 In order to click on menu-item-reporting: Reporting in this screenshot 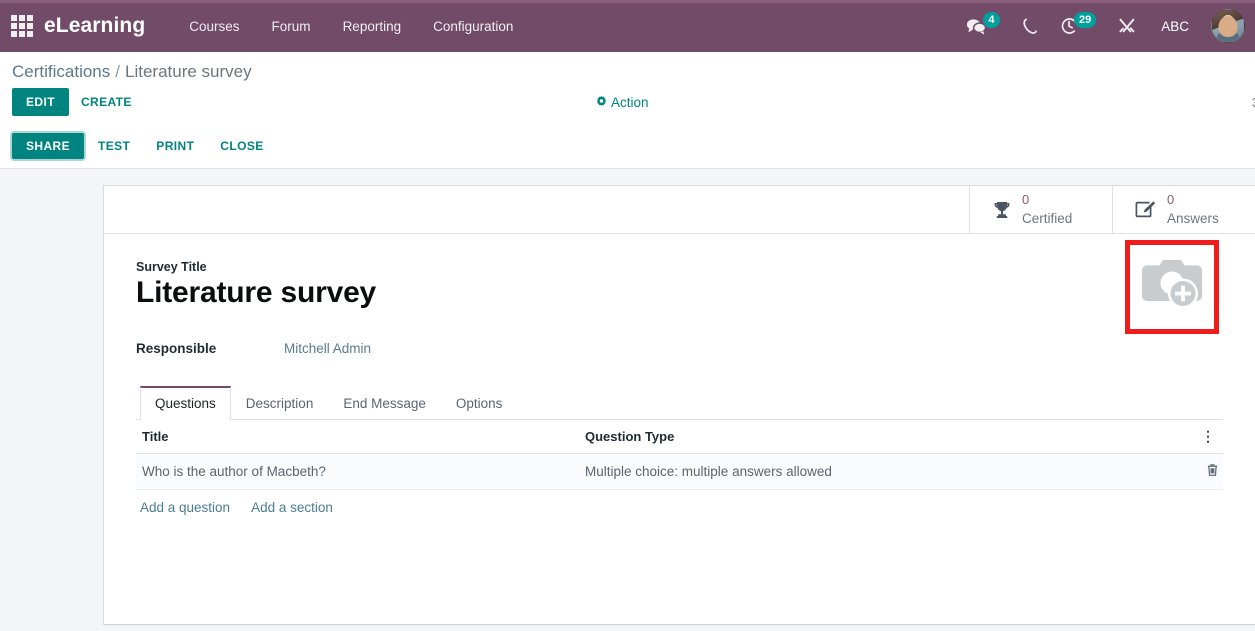, I will do `click(372, 26)`.